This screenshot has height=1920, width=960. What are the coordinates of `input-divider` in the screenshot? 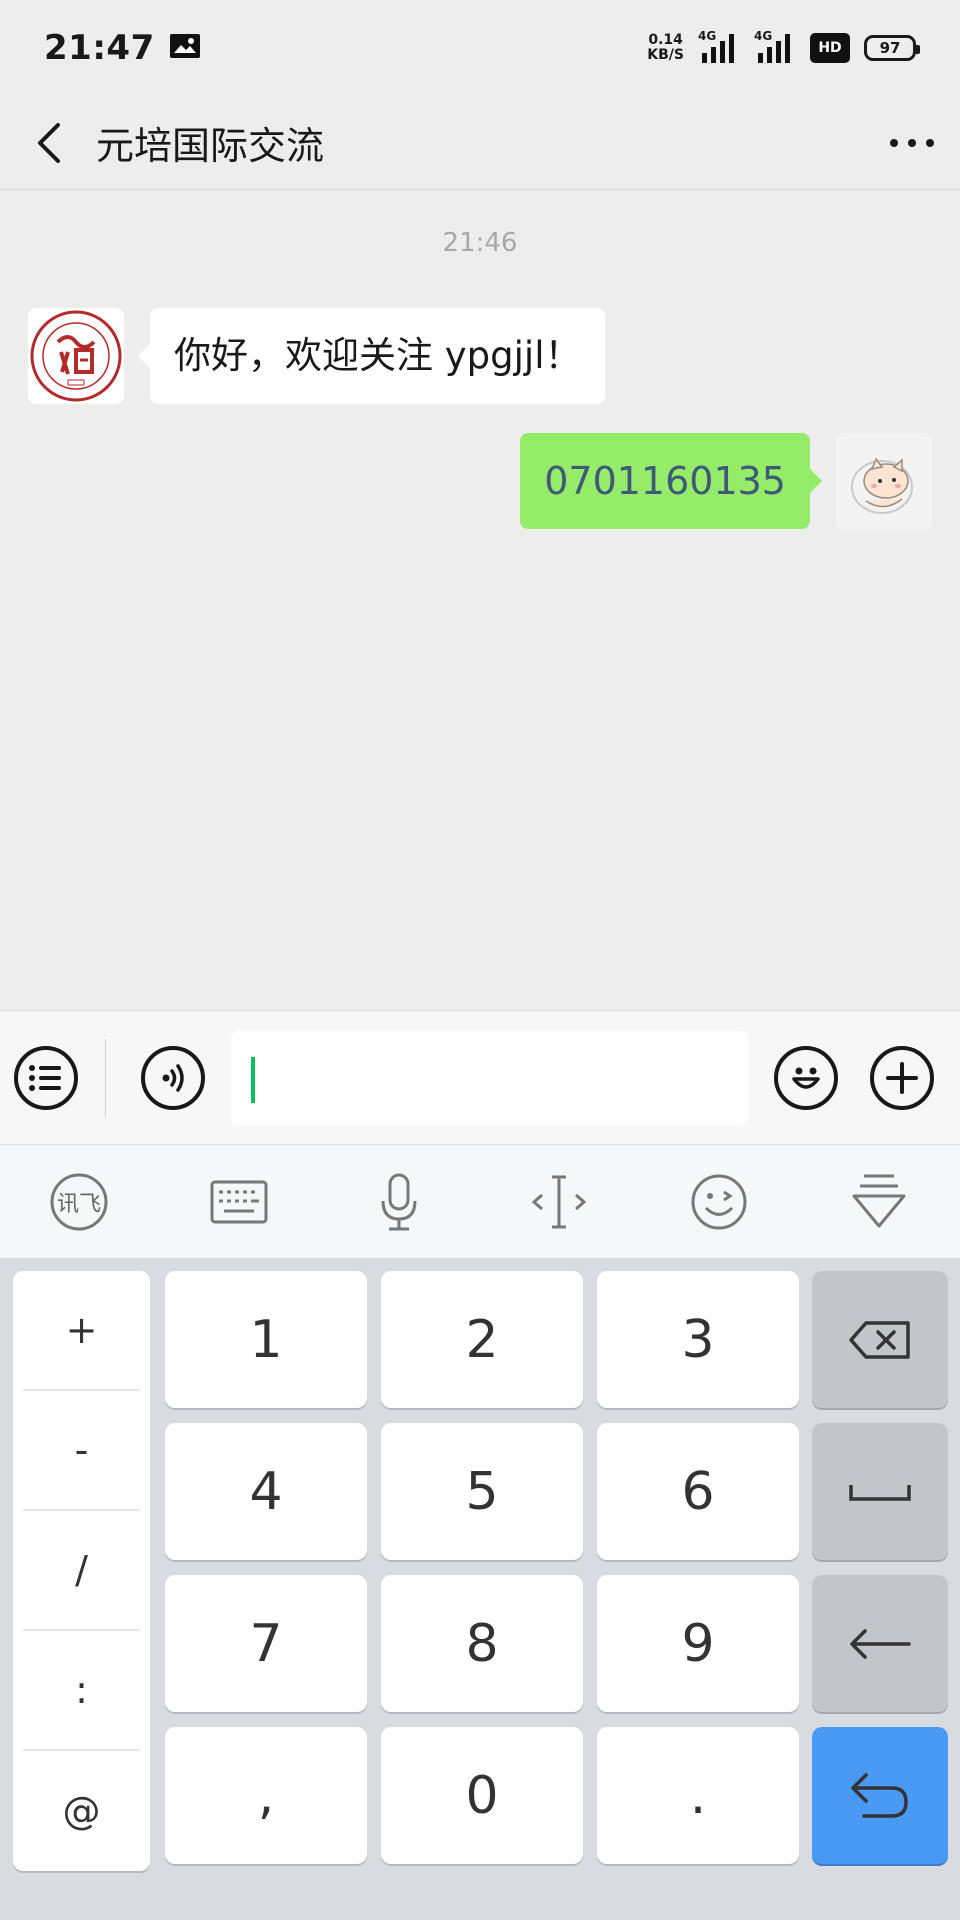 It's located at (105, 1078).